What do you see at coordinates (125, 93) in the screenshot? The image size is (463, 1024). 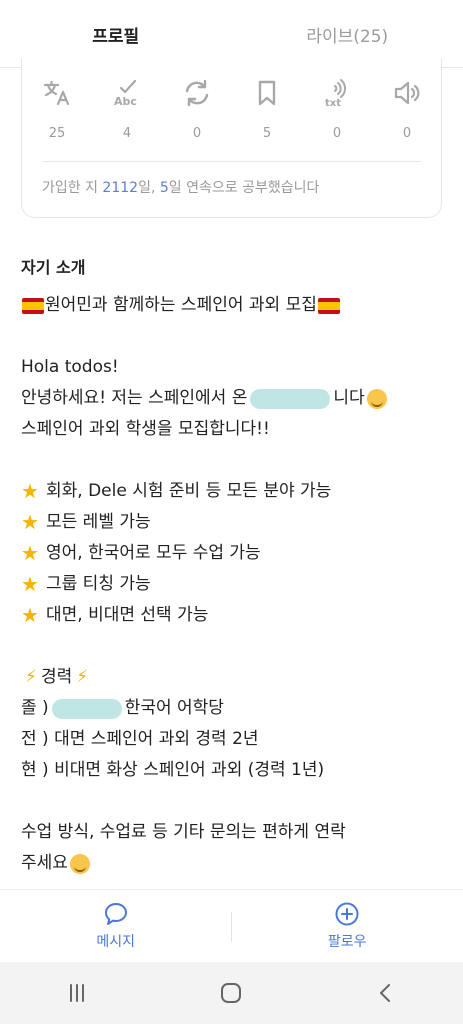 I see `spellcheck-icon: Abc` at bounding box center [125, 93].